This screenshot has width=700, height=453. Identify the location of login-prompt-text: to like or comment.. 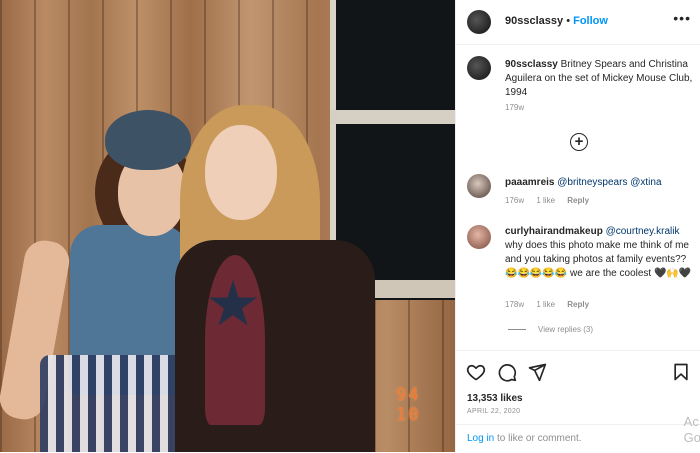
(538, 438).